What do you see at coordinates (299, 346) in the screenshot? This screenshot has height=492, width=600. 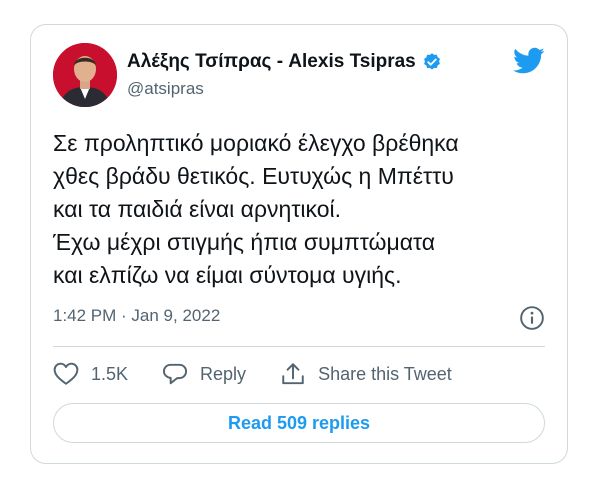 I see `divider` at bounding box center [299, 346].